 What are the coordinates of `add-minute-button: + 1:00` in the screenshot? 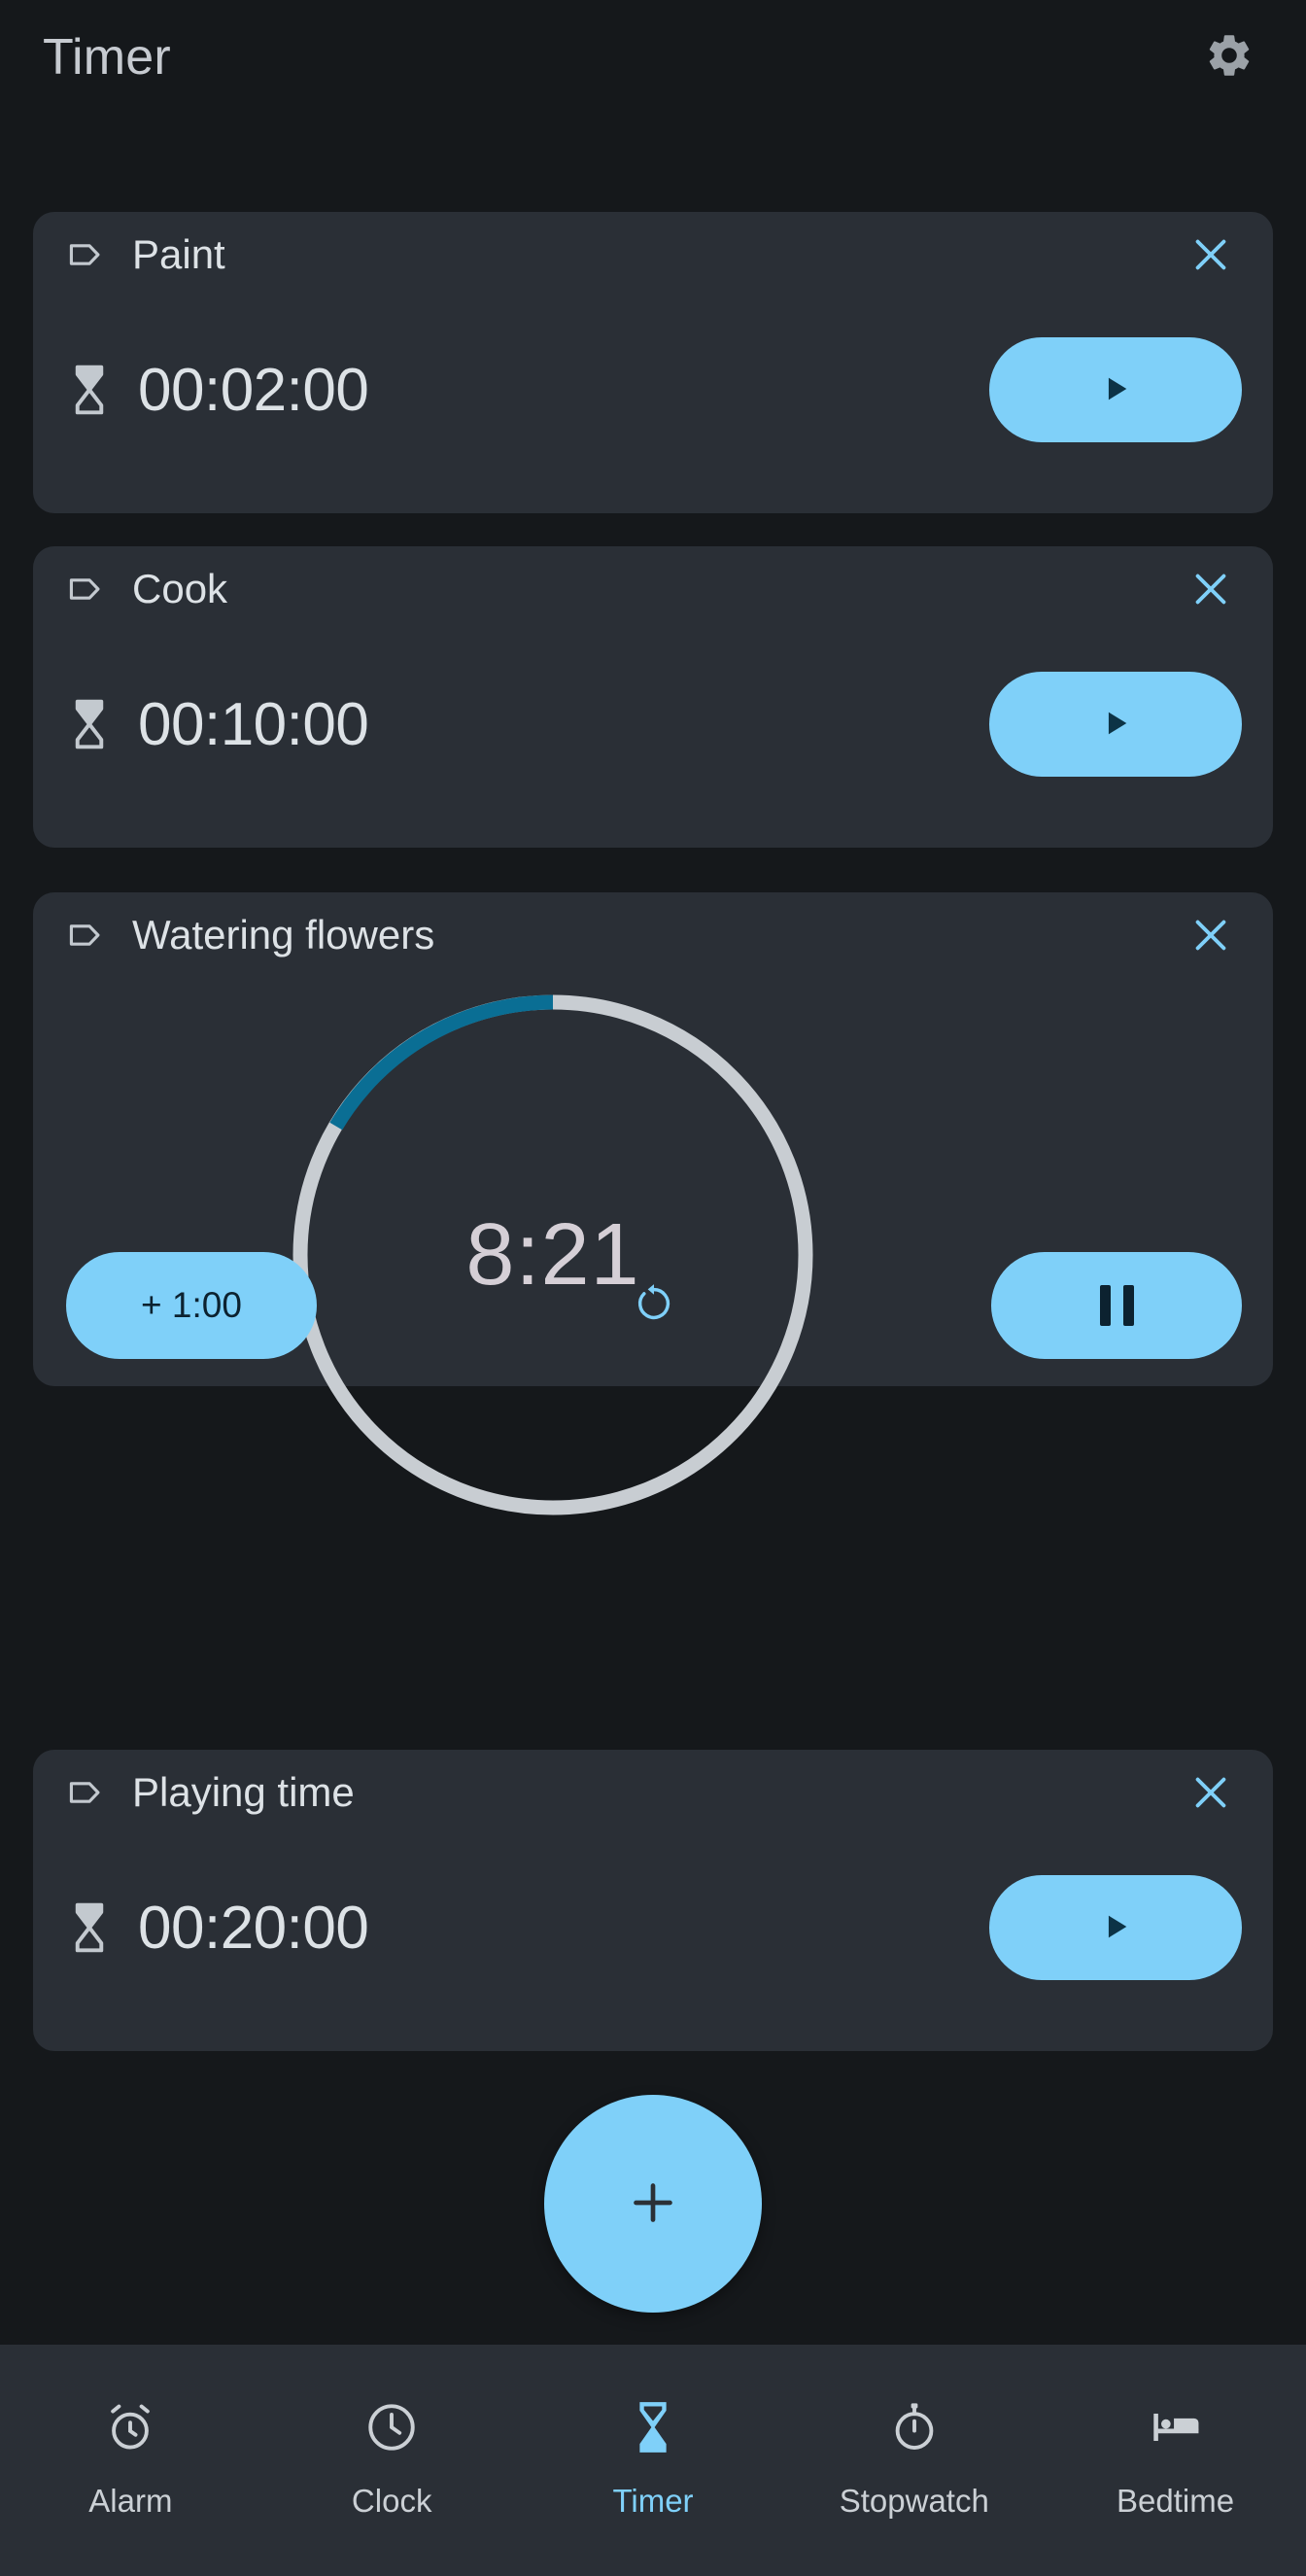 It's located at (191, 1305).